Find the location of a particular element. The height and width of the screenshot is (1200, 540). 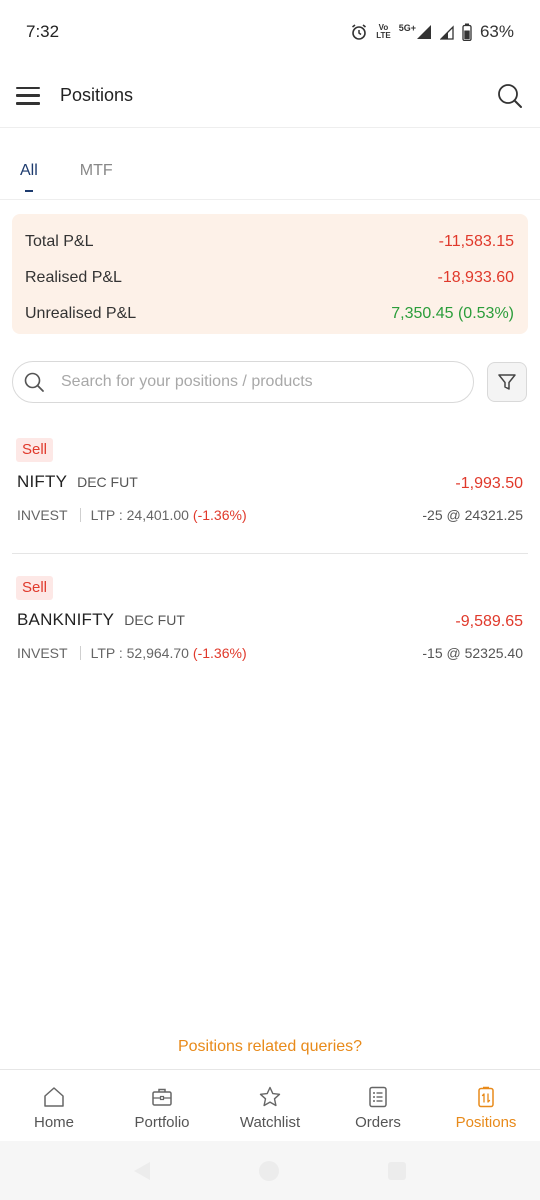

status-time: 7:32 is located at coordinates (43, 31).